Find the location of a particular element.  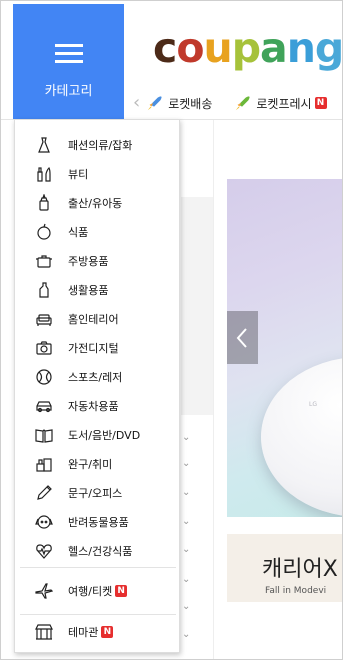

menu-item-text: 완구/취미 is located at coordinates (90, 464).